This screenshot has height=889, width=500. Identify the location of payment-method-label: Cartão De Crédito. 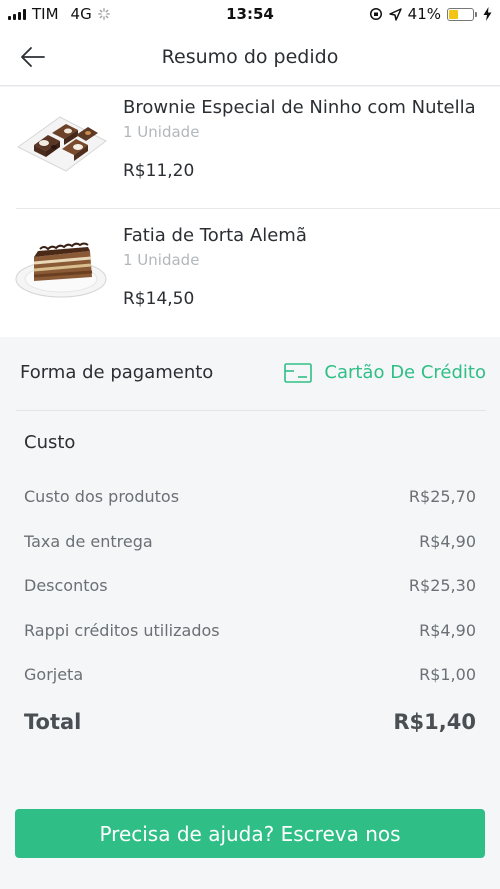
(405, 372).